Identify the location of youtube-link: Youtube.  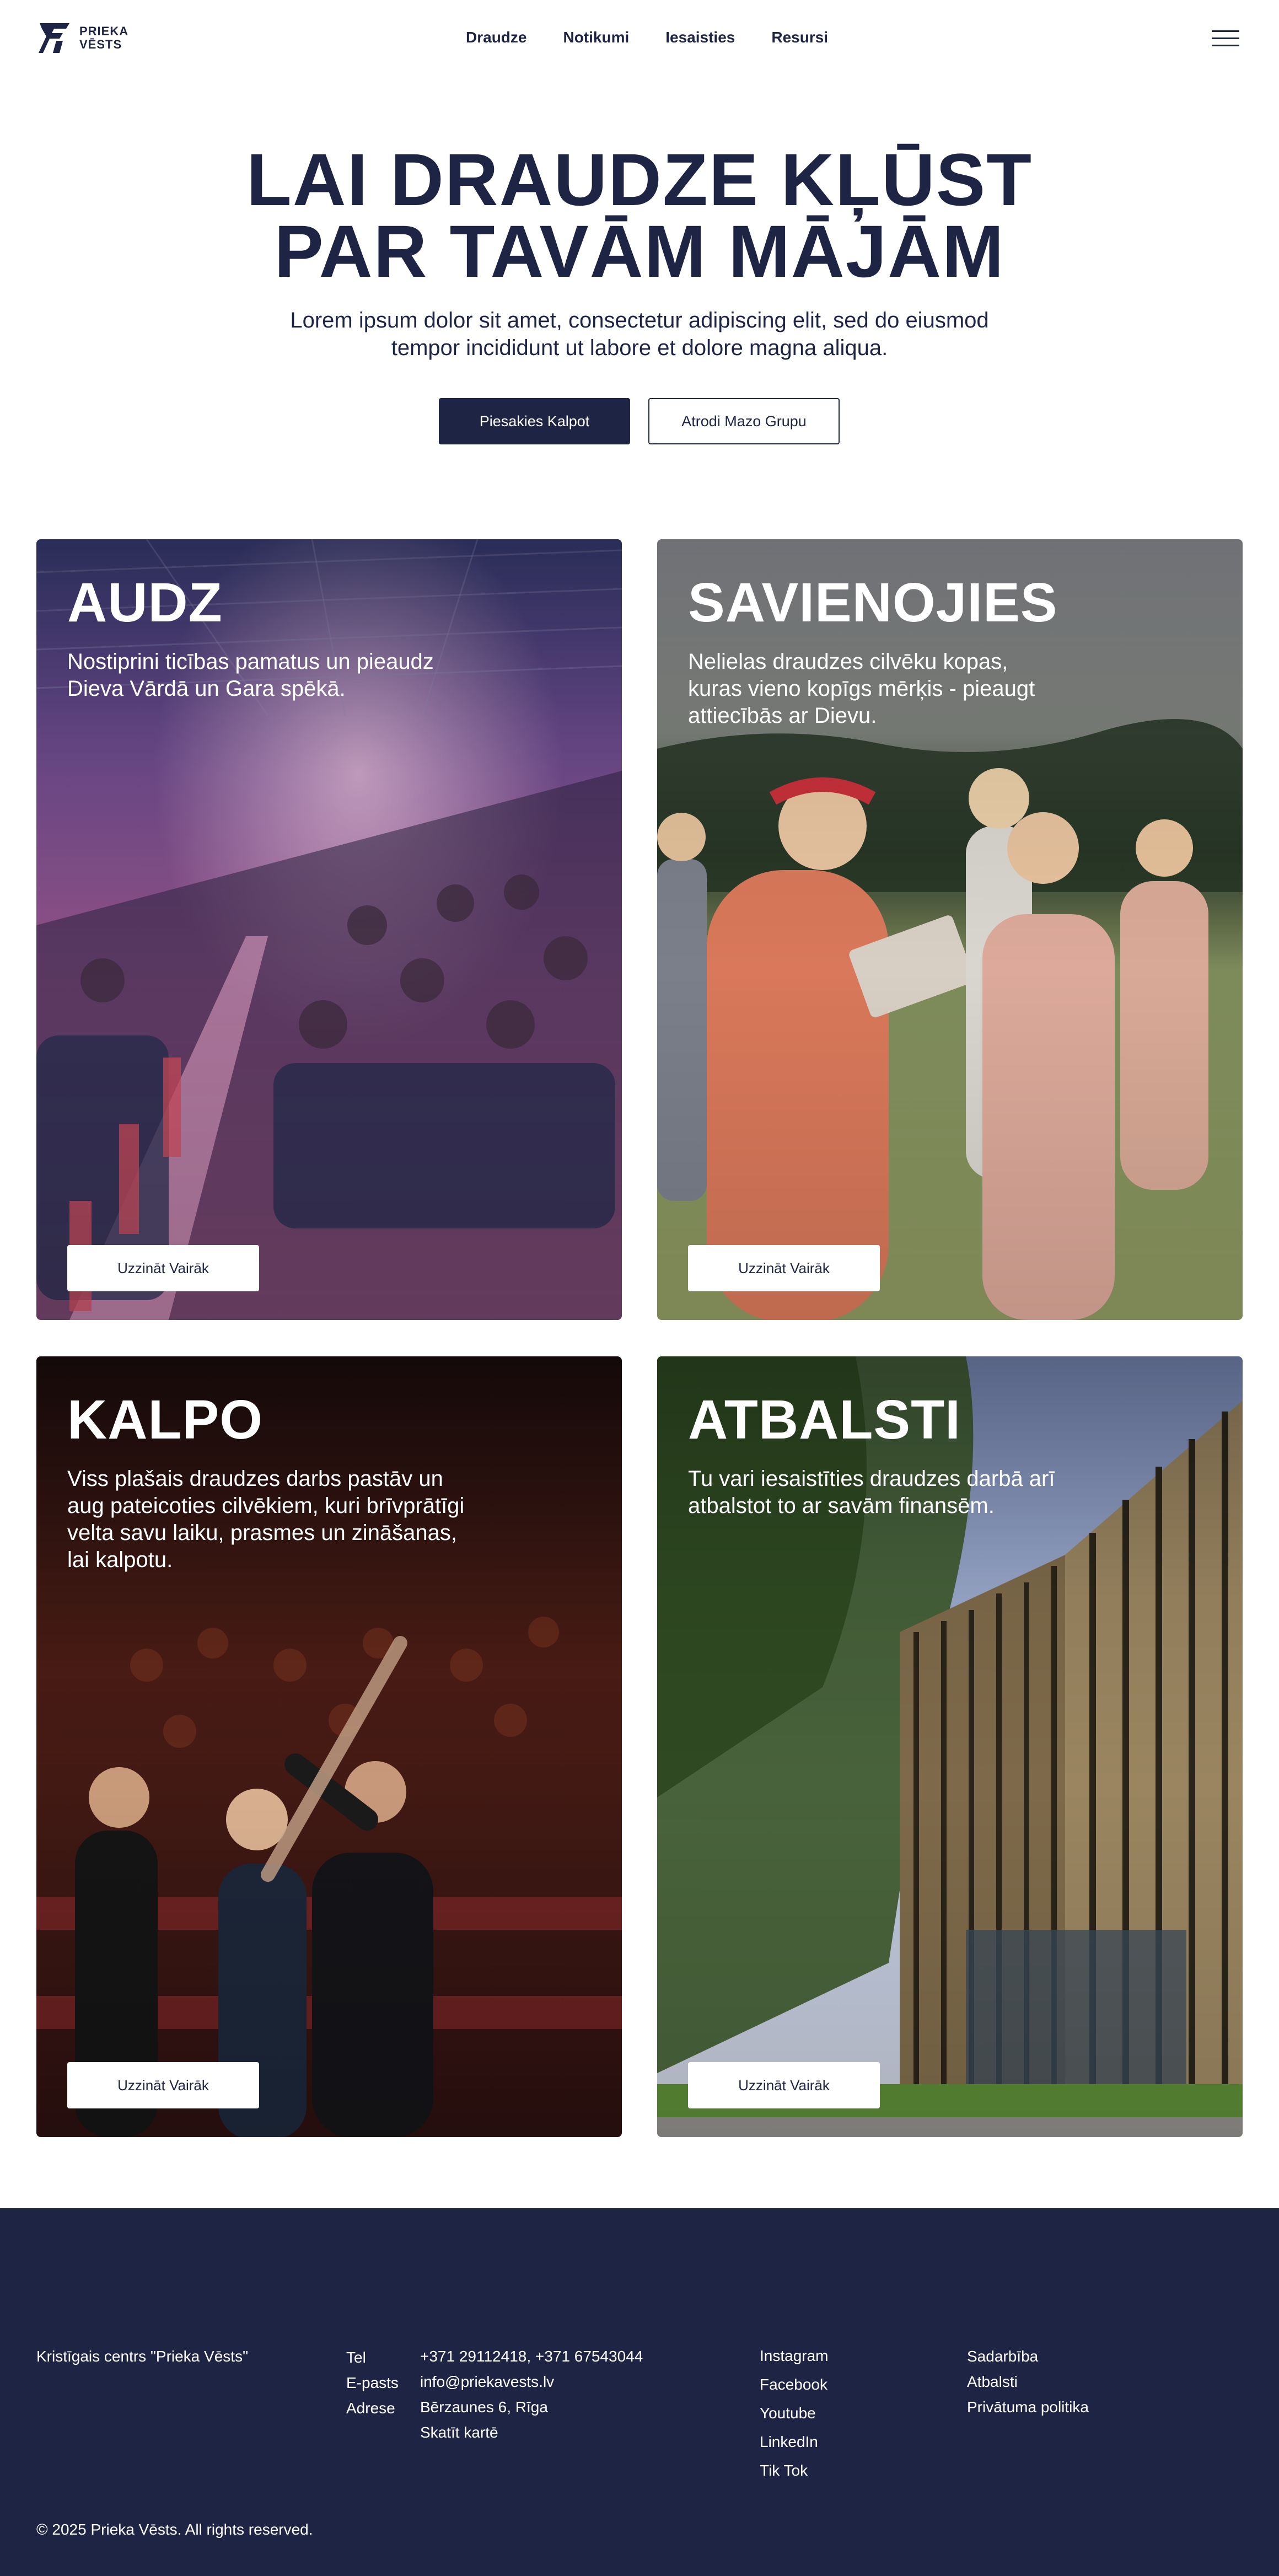
(795, 2413).